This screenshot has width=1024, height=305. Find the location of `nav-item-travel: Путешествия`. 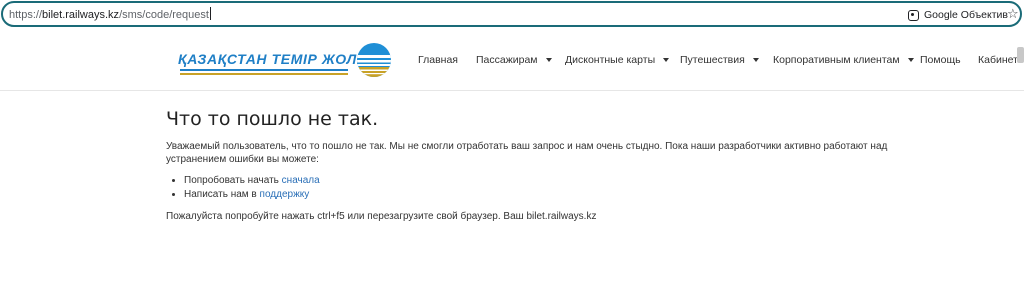

nav-item-travel: Путешествия is located at coordinates (719, 60).